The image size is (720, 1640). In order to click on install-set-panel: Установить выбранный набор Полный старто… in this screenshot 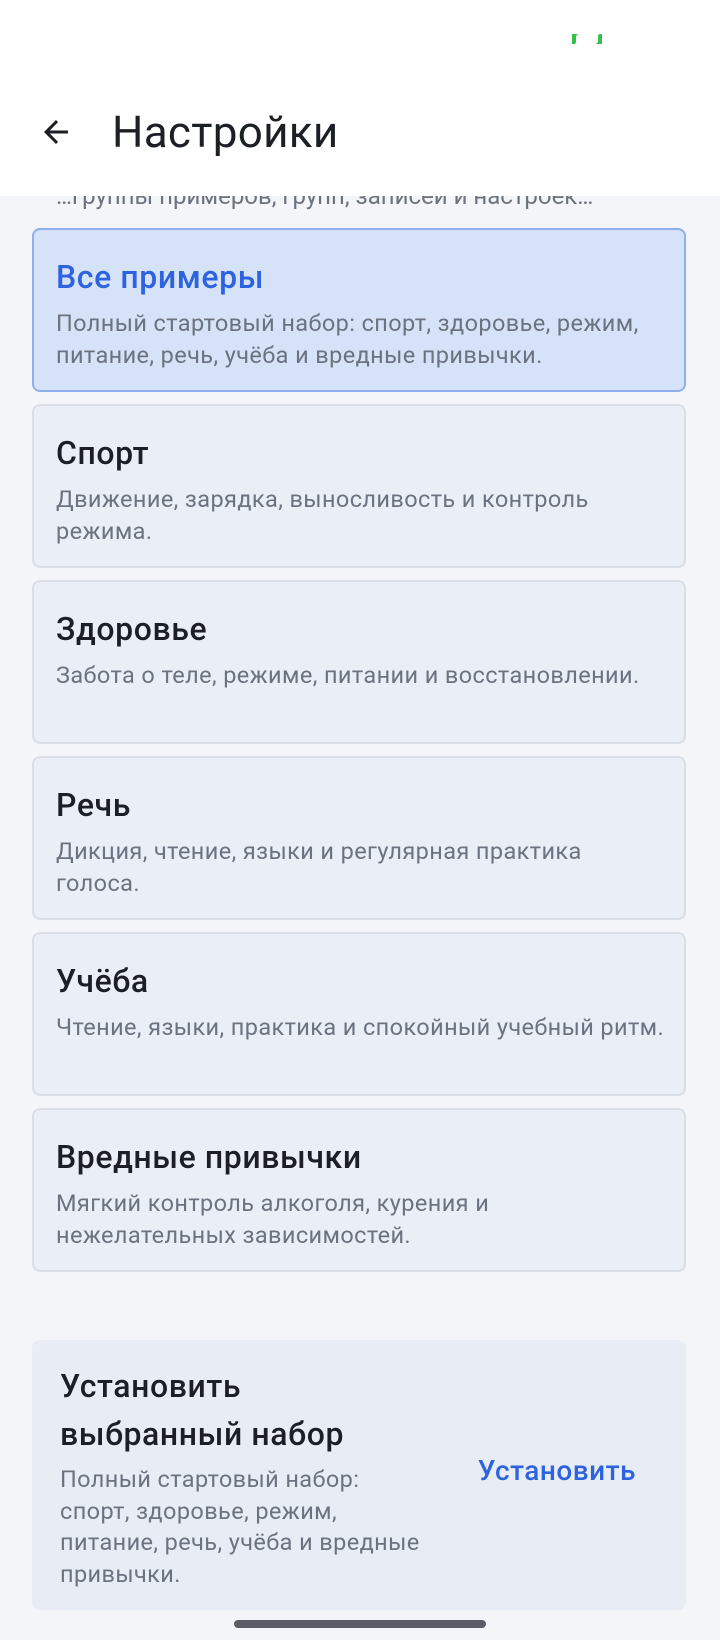, I will do `click(359, 1475)`.